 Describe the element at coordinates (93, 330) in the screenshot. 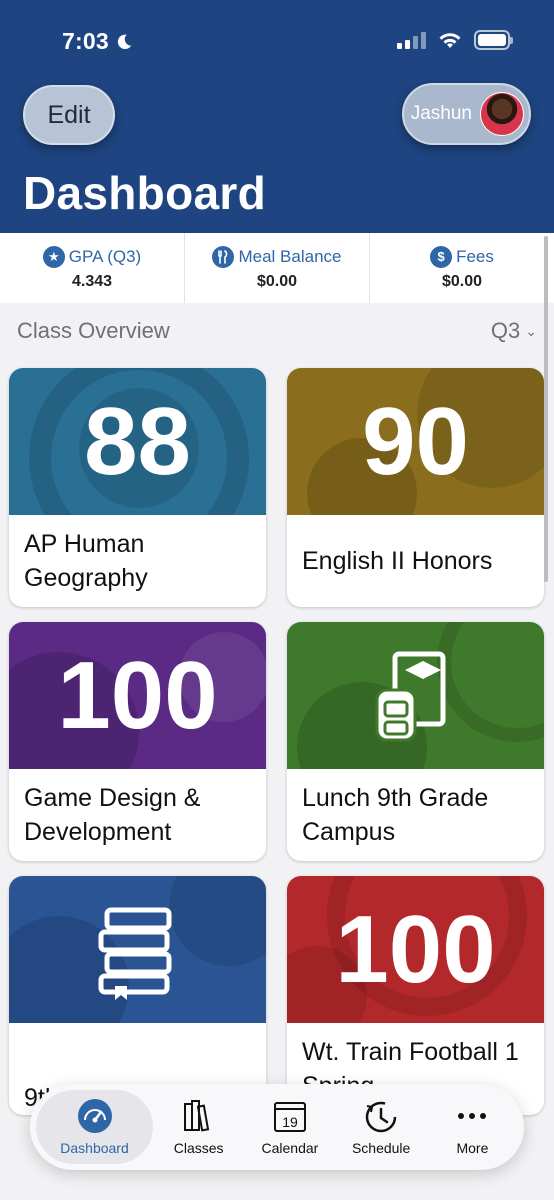

I see `class-overview-title: Class Overview` at that location.